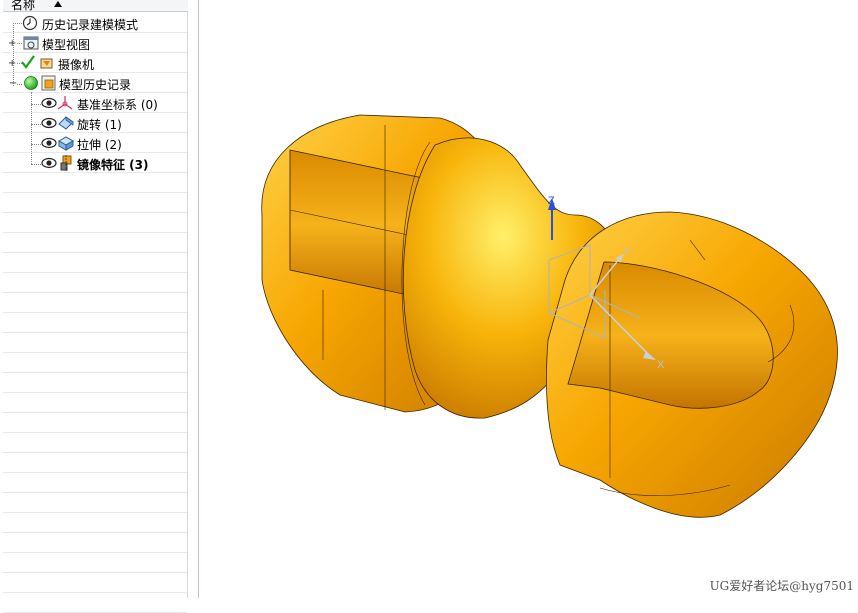  What do you see at coordinates (46, 63) in the screenshot?
I see `camera-icon` at bounding box center [46, 63].